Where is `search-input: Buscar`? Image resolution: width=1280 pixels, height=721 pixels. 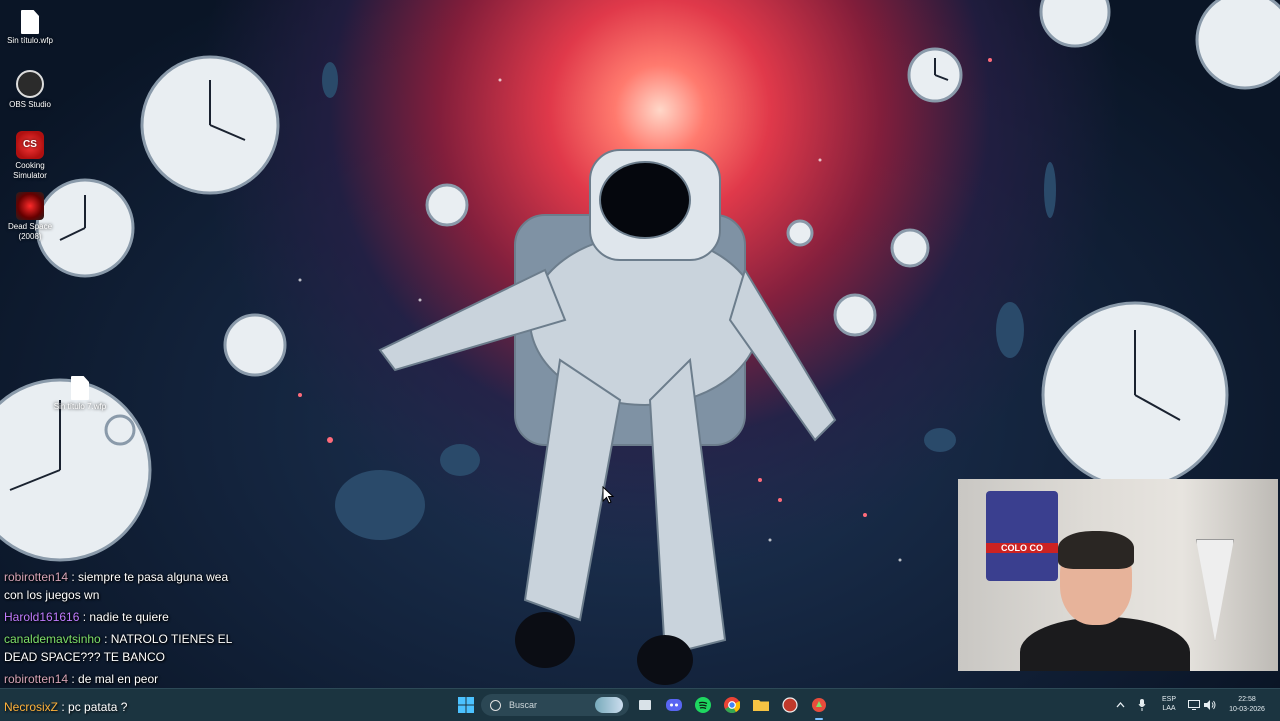 search-input: Buscar is located at coordinates (555, 705).